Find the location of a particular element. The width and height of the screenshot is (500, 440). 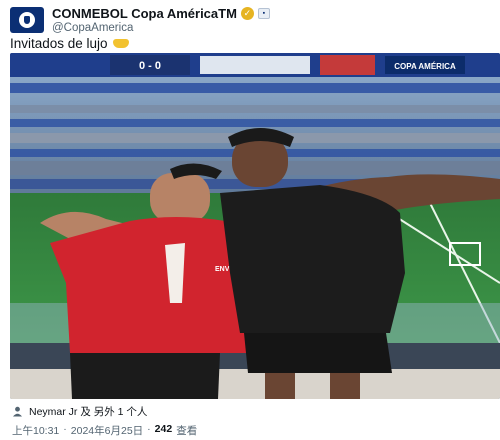

stadium-sign-text: COPA AMÉRICA is located at coordinates (425, 66).